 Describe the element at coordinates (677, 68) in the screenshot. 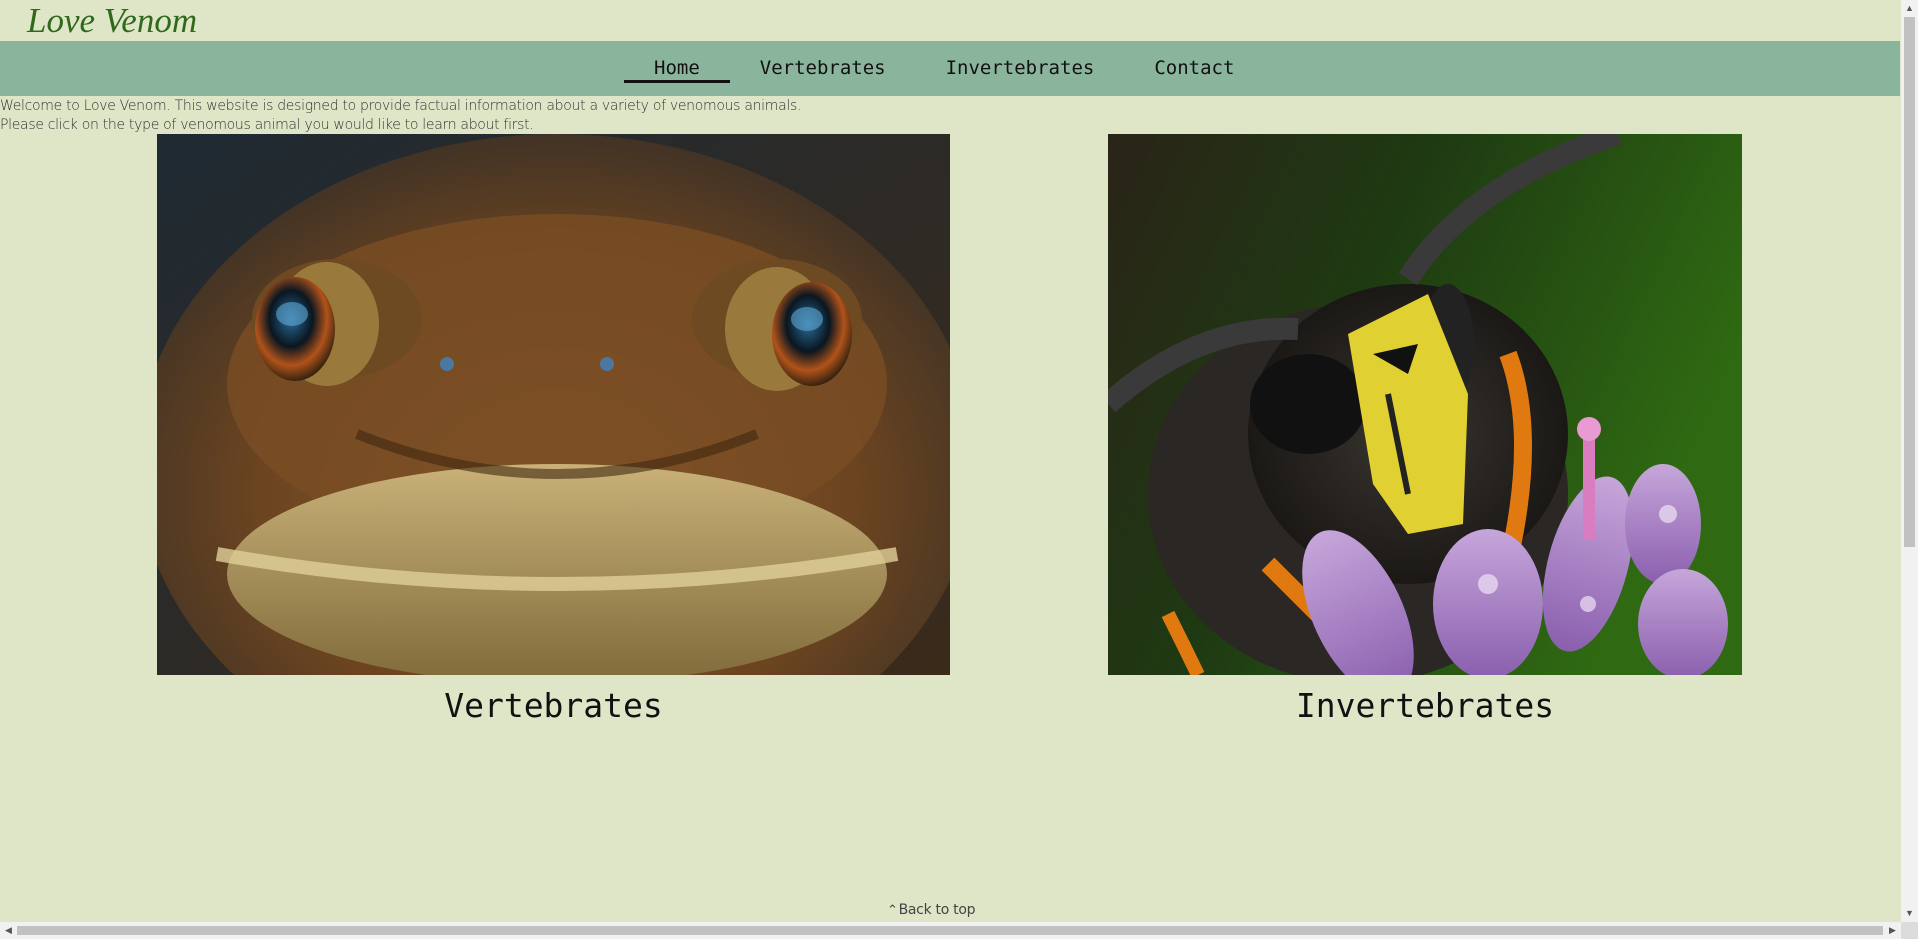

I see `nav-item-home: Home` at that location.